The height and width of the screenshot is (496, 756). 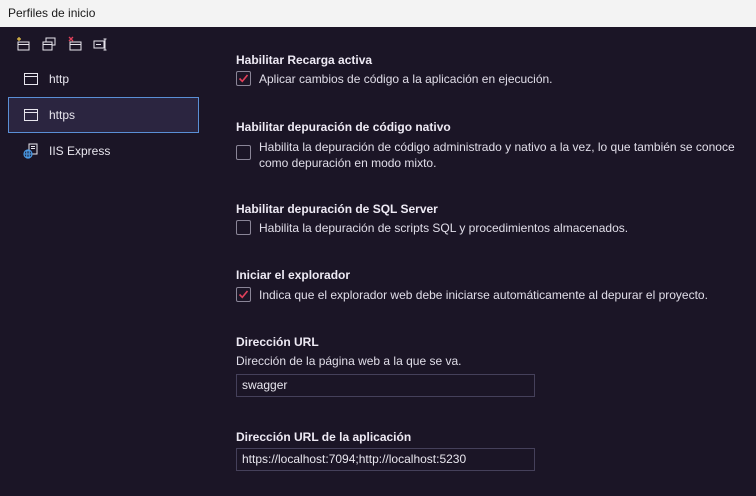 I want to click on sidebar-item-http: http, so click(x=103, y=79).